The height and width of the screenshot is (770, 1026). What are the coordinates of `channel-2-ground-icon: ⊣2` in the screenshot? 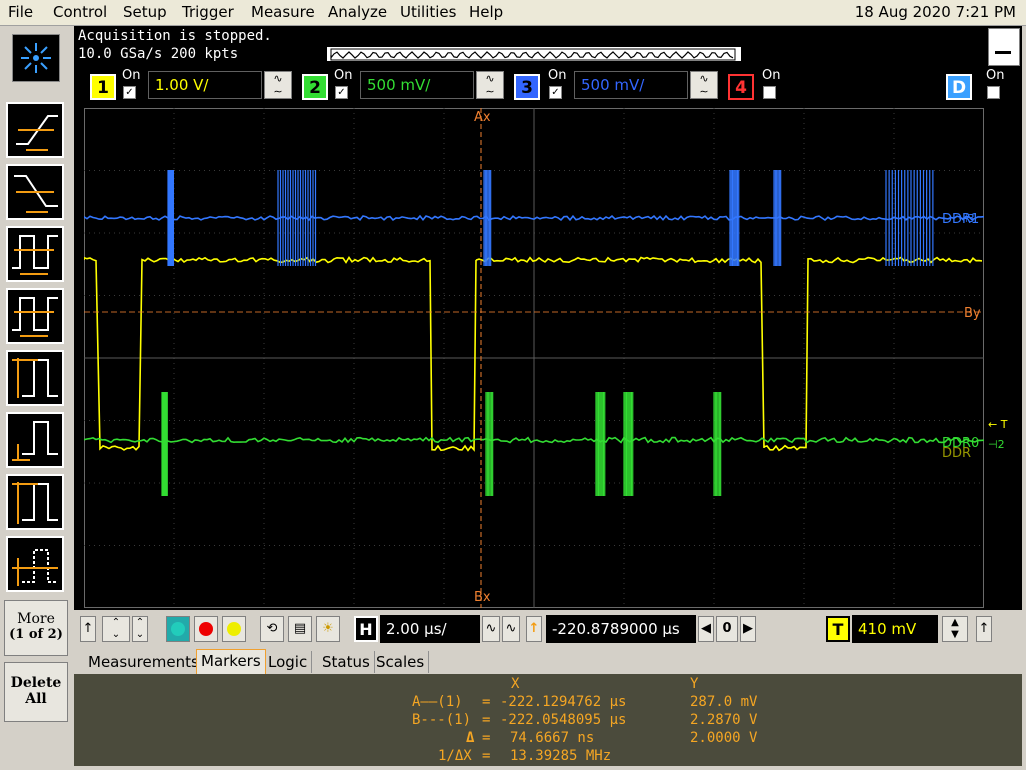 It's located at (996, 444).